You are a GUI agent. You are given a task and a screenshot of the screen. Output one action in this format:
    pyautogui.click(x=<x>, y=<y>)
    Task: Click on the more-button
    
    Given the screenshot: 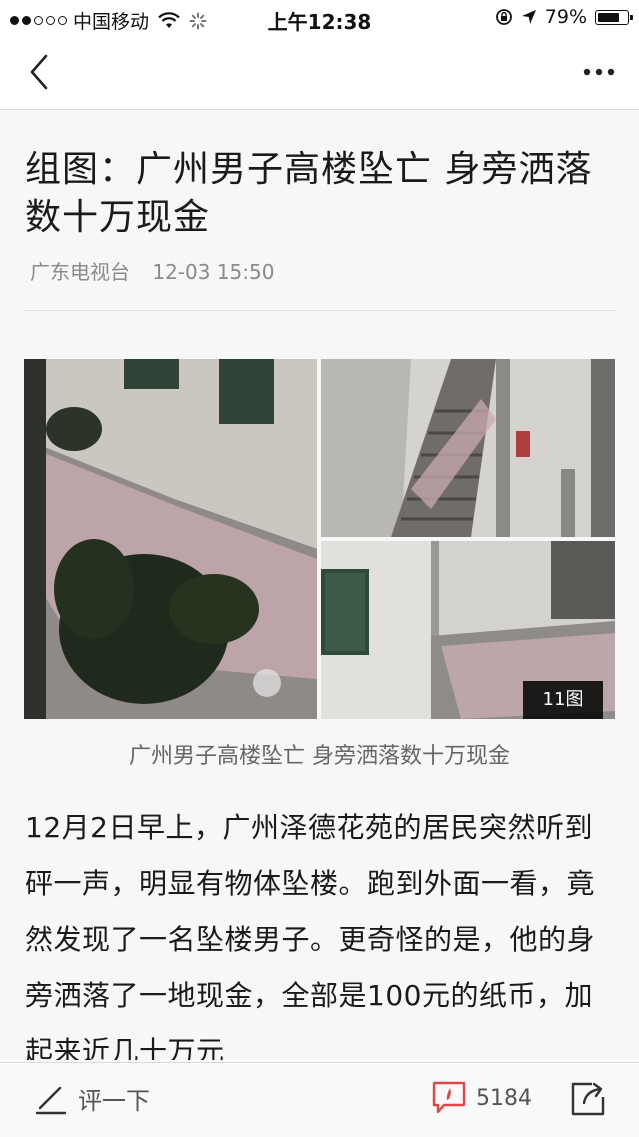 What is the action you would take?
    pyautogui.click(x=599, y=72)
    